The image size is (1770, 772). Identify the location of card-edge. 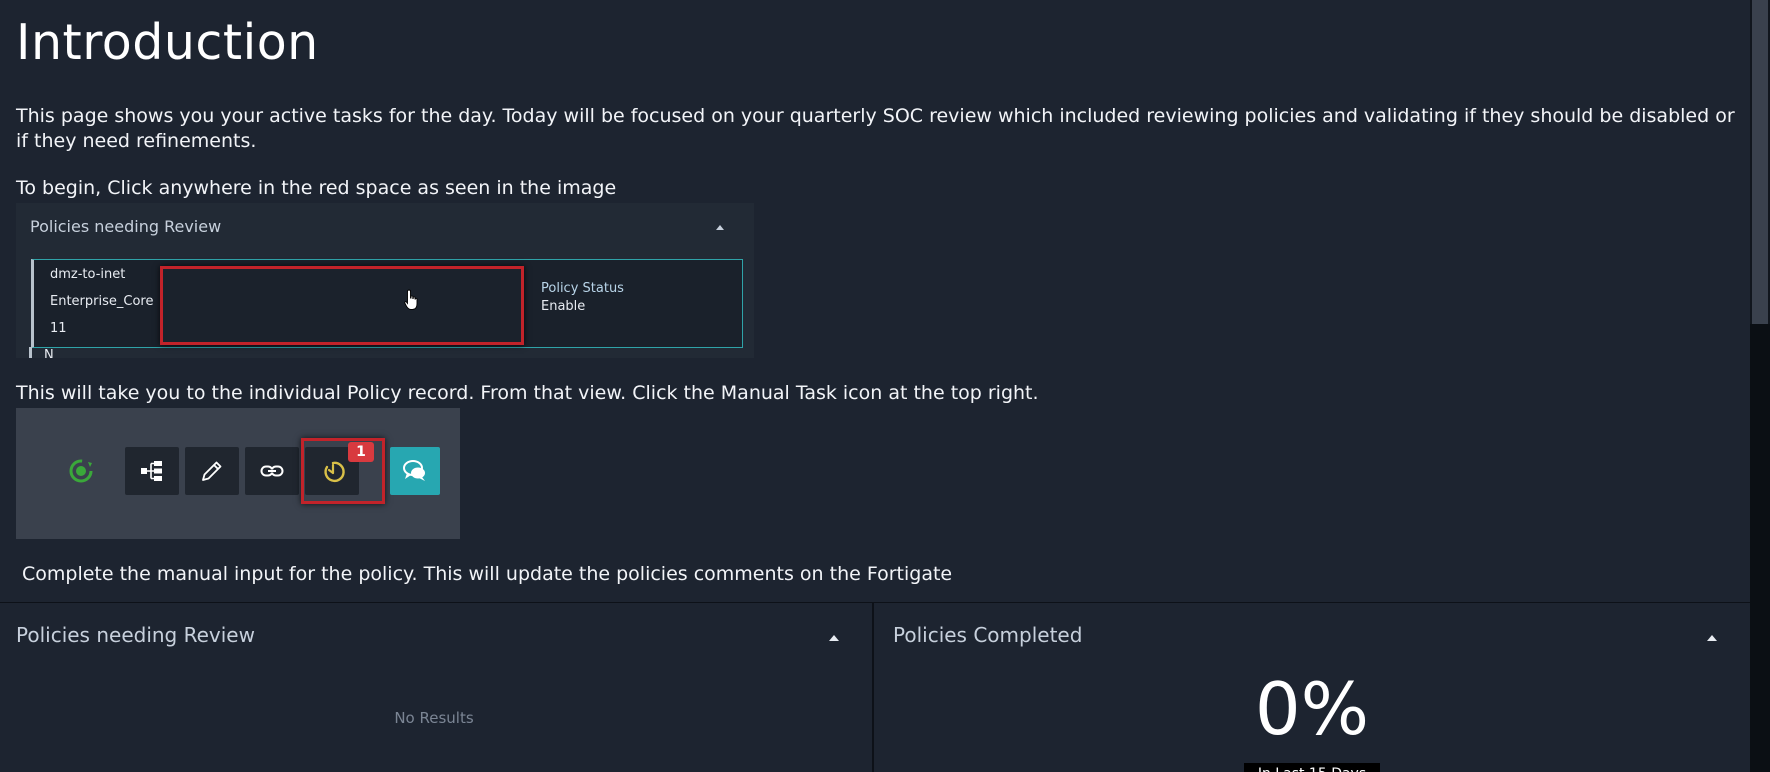
(30, 352).